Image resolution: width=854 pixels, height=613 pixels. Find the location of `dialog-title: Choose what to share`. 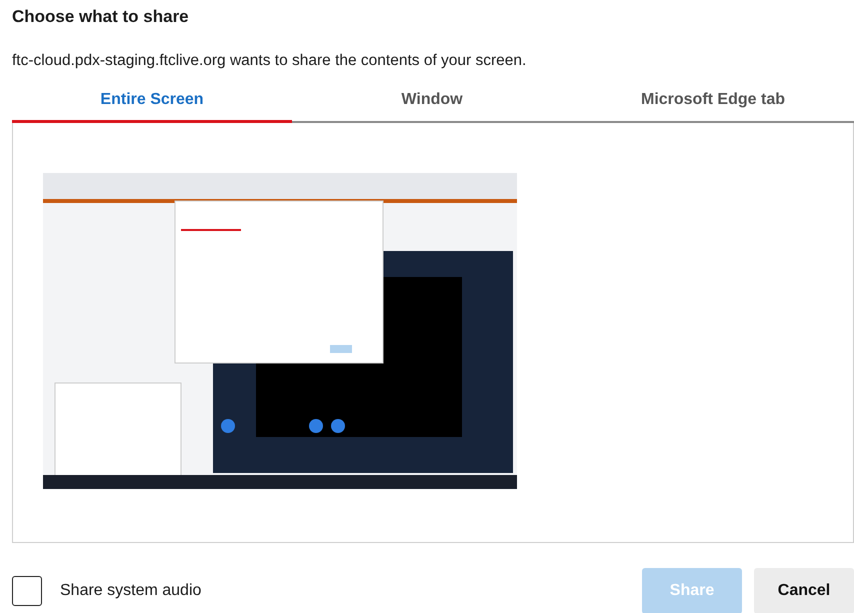

dialog-title: Choose what to share is located at coordinates (101, 17).